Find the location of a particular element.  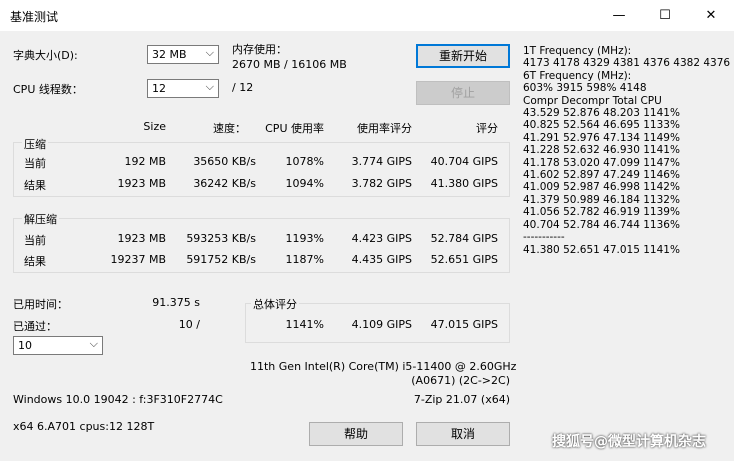

log-line: 41.178 53.020 47.099 1147% is located at coordinates (601, 162).